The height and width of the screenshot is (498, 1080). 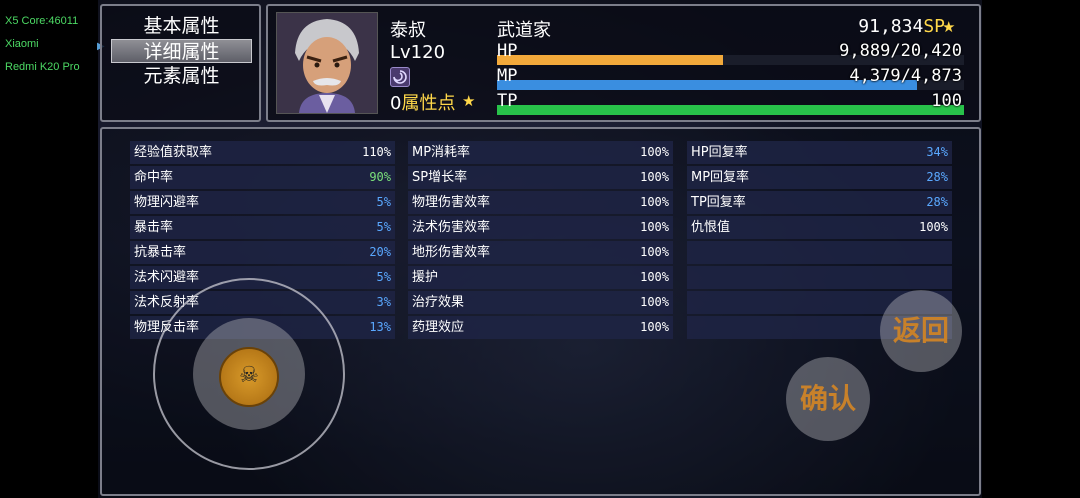 I want to click on stat-row: 命中率 90%, so click(x=262, y=177).